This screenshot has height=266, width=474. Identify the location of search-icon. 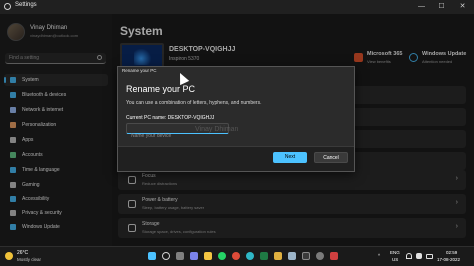
(166, 256).